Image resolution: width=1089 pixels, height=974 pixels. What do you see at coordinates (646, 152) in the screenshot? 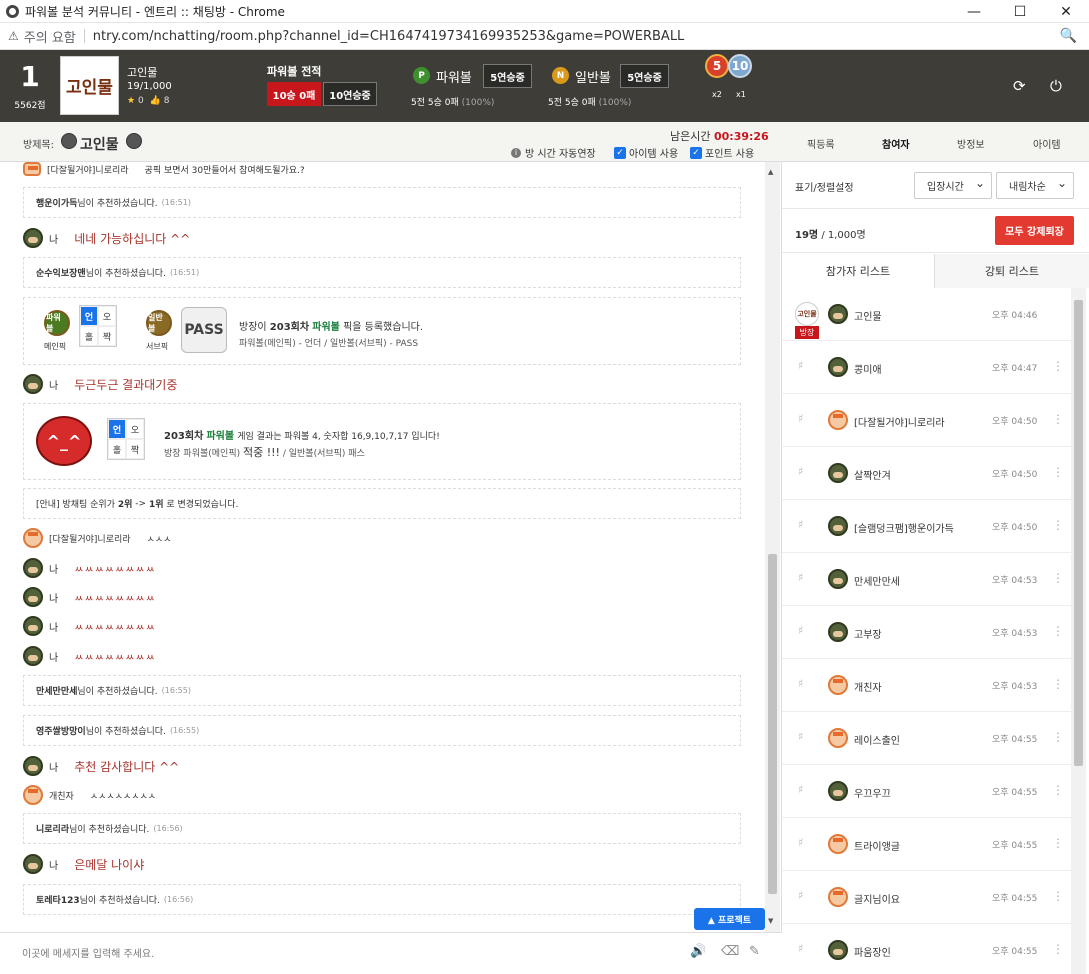
I see `use-item-checkbox: ✓ 아이템 사용` at bounding box center [646, 152].